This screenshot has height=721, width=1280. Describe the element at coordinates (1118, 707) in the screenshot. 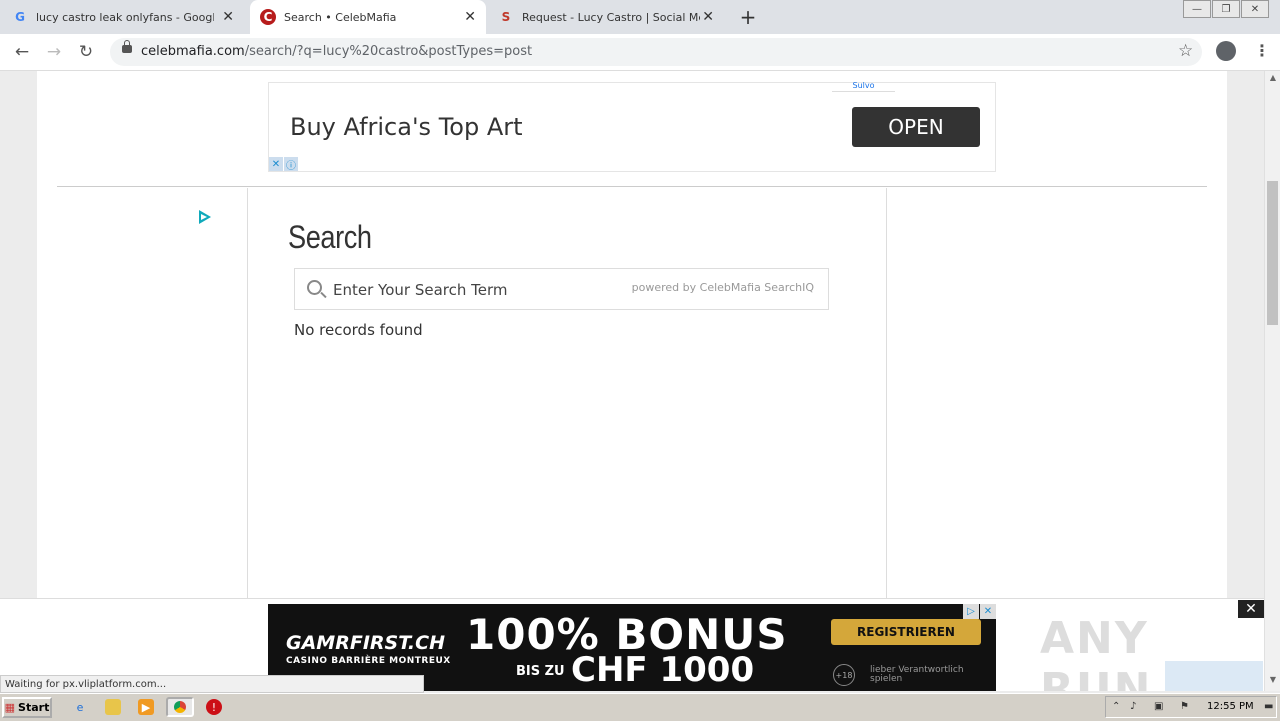

I see `tray-expand-icon: ⌃` at that location.